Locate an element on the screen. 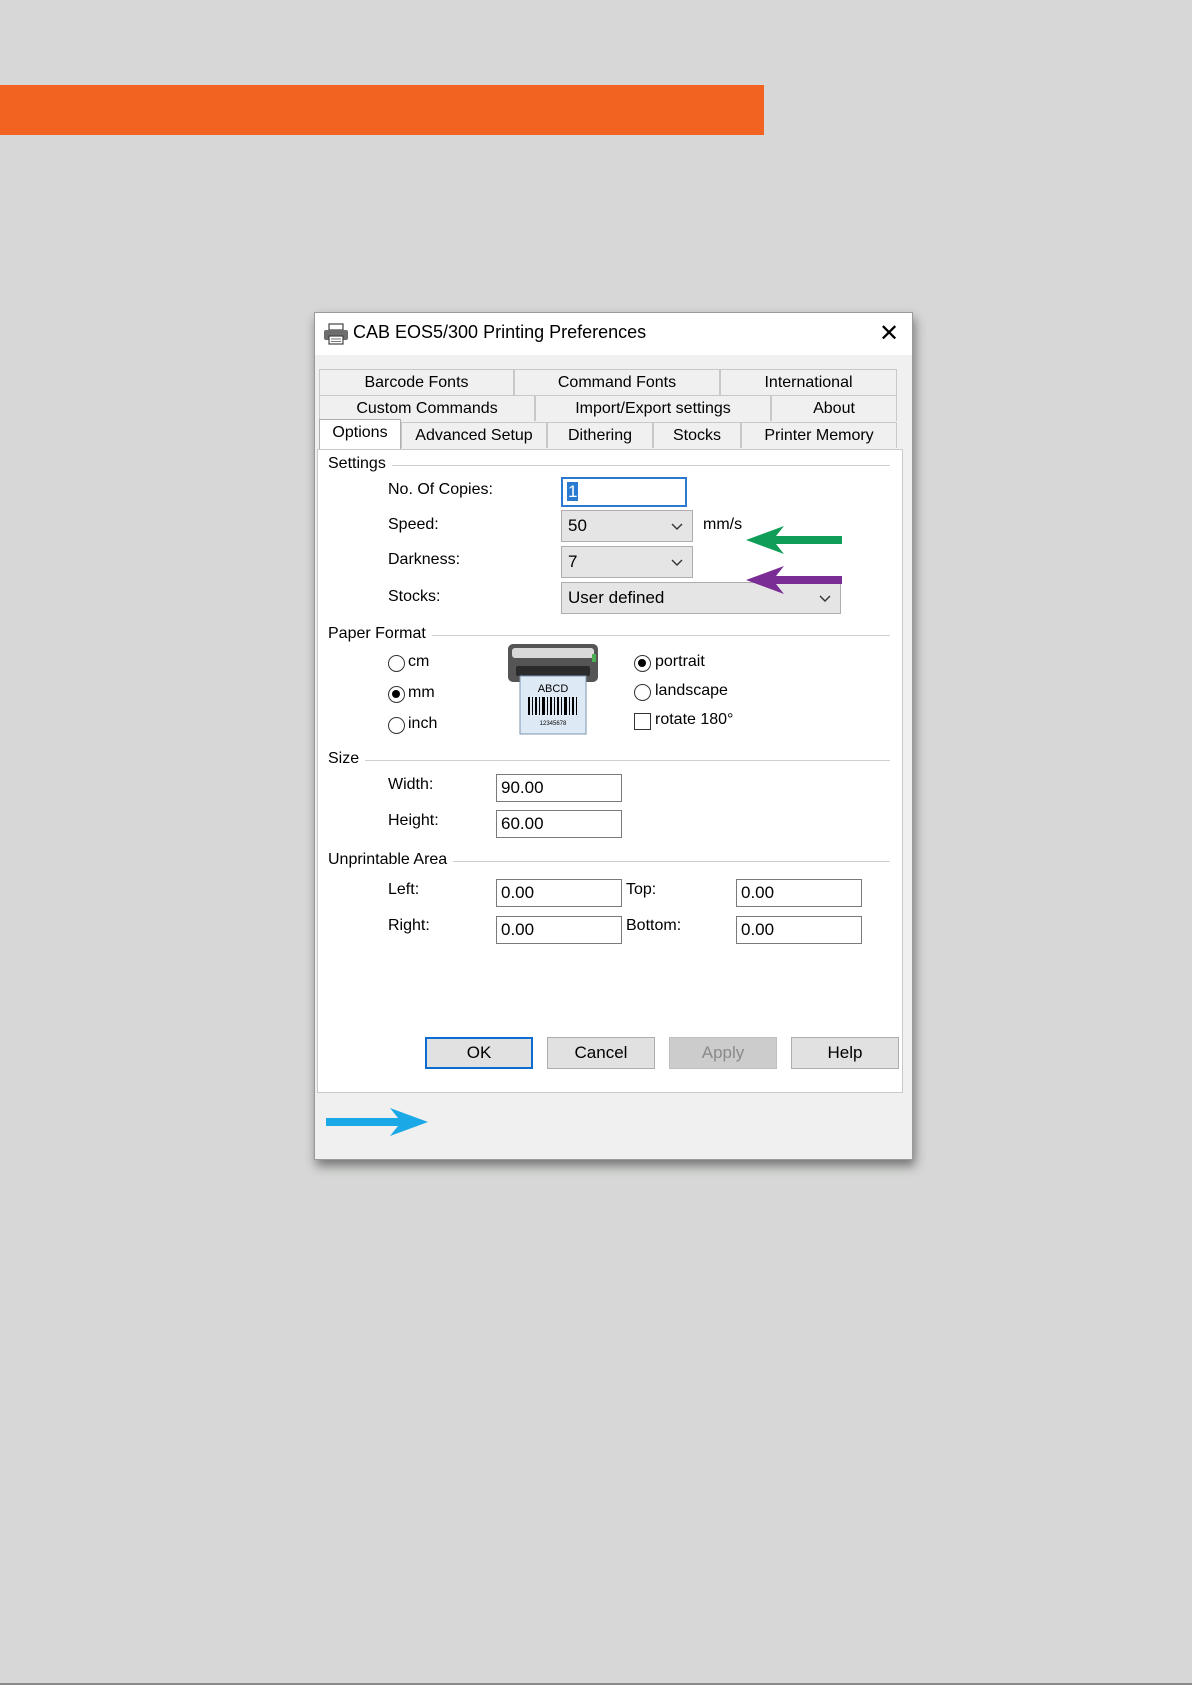  tab-import-export-settings: Import/Export settings is located at coordinates (653, 408).